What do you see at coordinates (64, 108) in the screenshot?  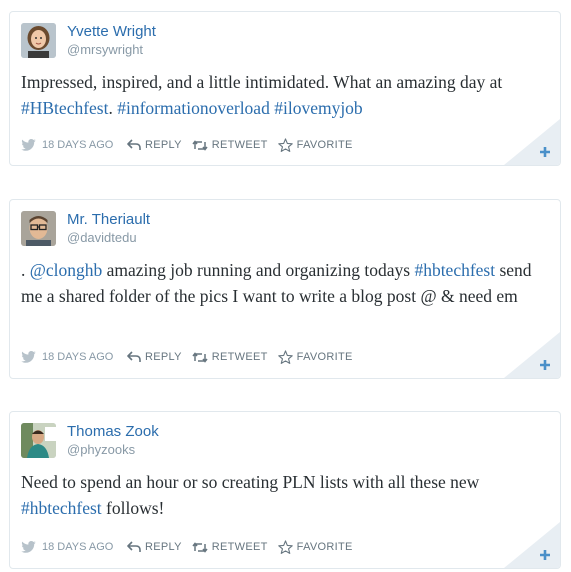 I see `hashtag-link: #HBtechfest` at bounding box center [64, 108].